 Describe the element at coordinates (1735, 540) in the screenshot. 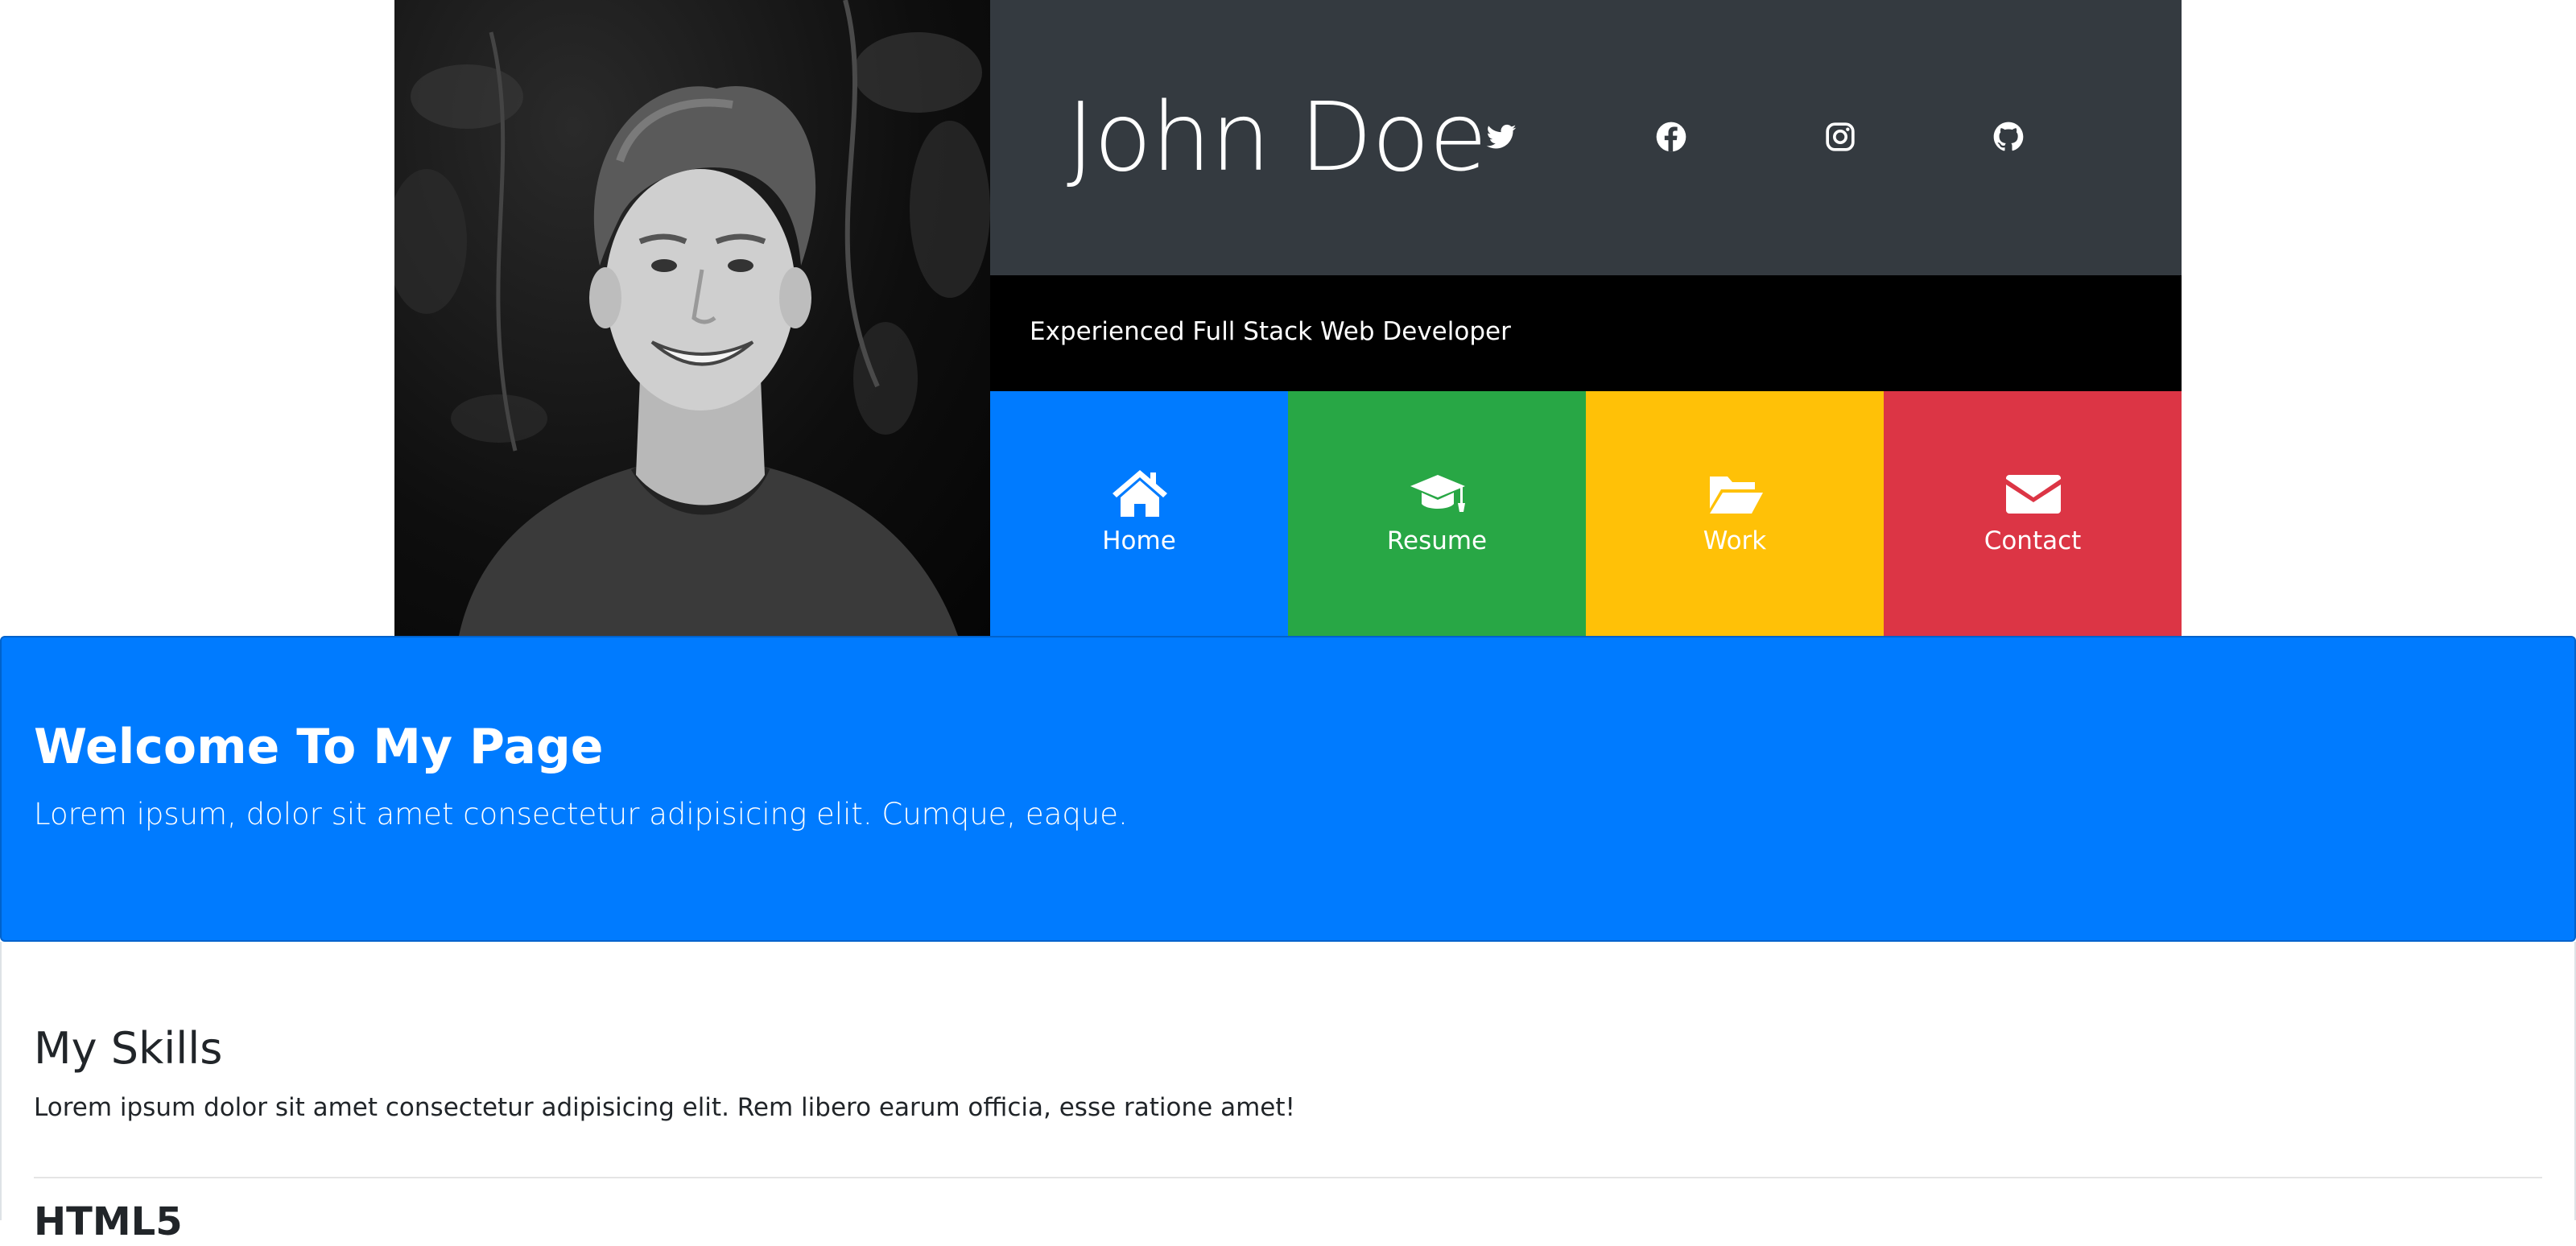

I see `nav-tile-label: Work` at that location.